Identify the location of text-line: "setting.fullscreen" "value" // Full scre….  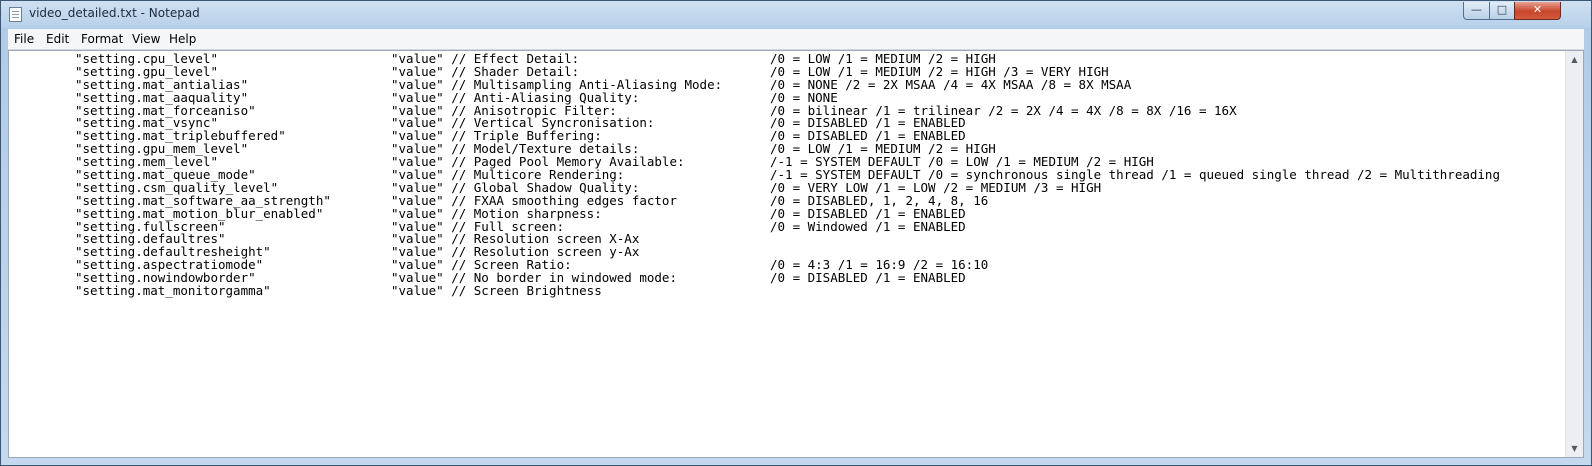
(781, 226).